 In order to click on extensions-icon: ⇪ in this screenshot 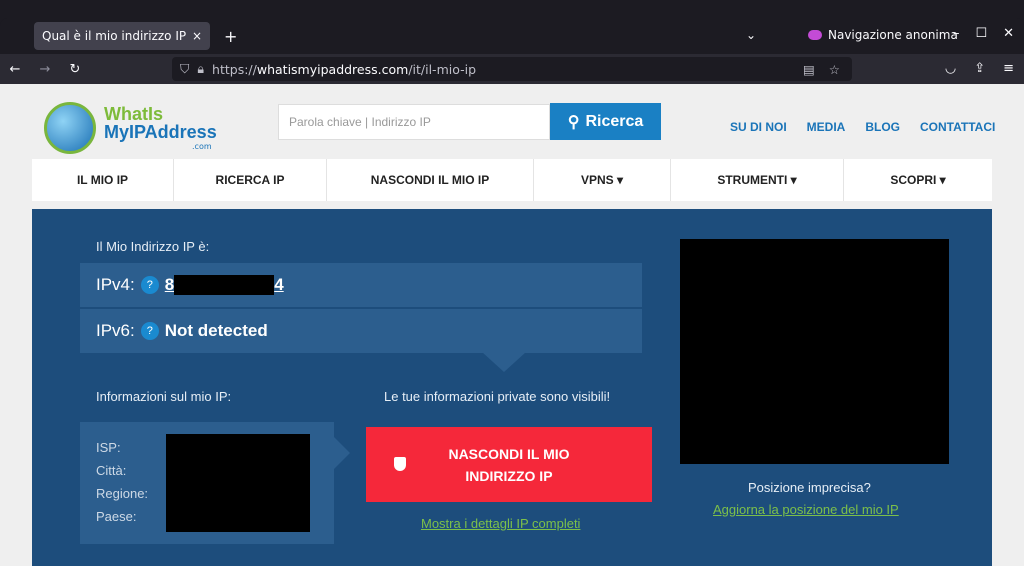, I will do `click(979, 68)`.